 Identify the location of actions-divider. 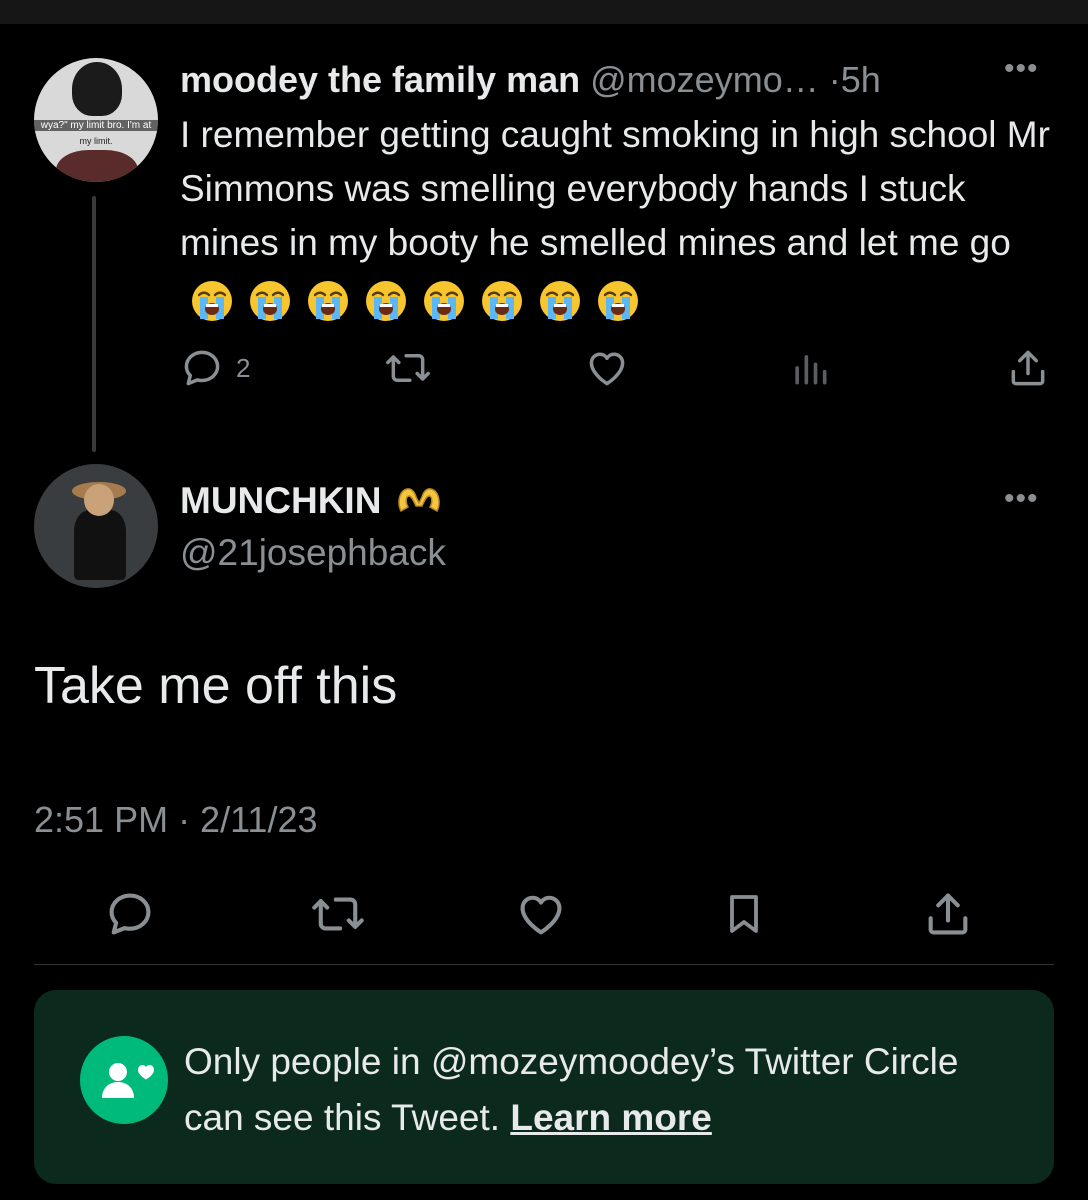
(544, 964).